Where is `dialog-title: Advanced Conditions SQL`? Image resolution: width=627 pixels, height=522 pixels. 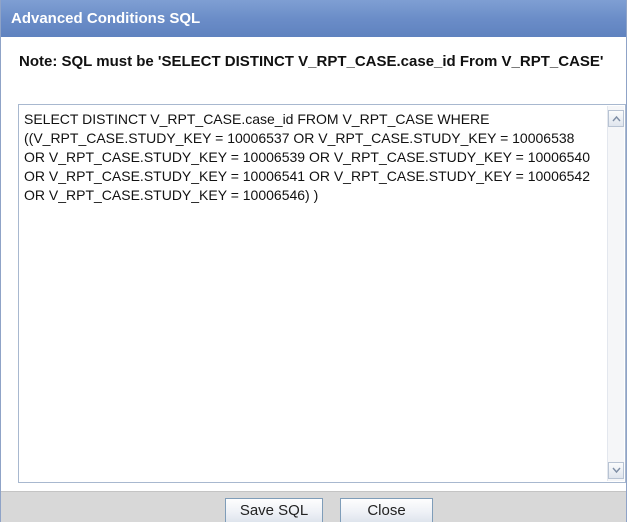
dialog-title: Advanced Conditions SQL is located at coordinates (313, 18).